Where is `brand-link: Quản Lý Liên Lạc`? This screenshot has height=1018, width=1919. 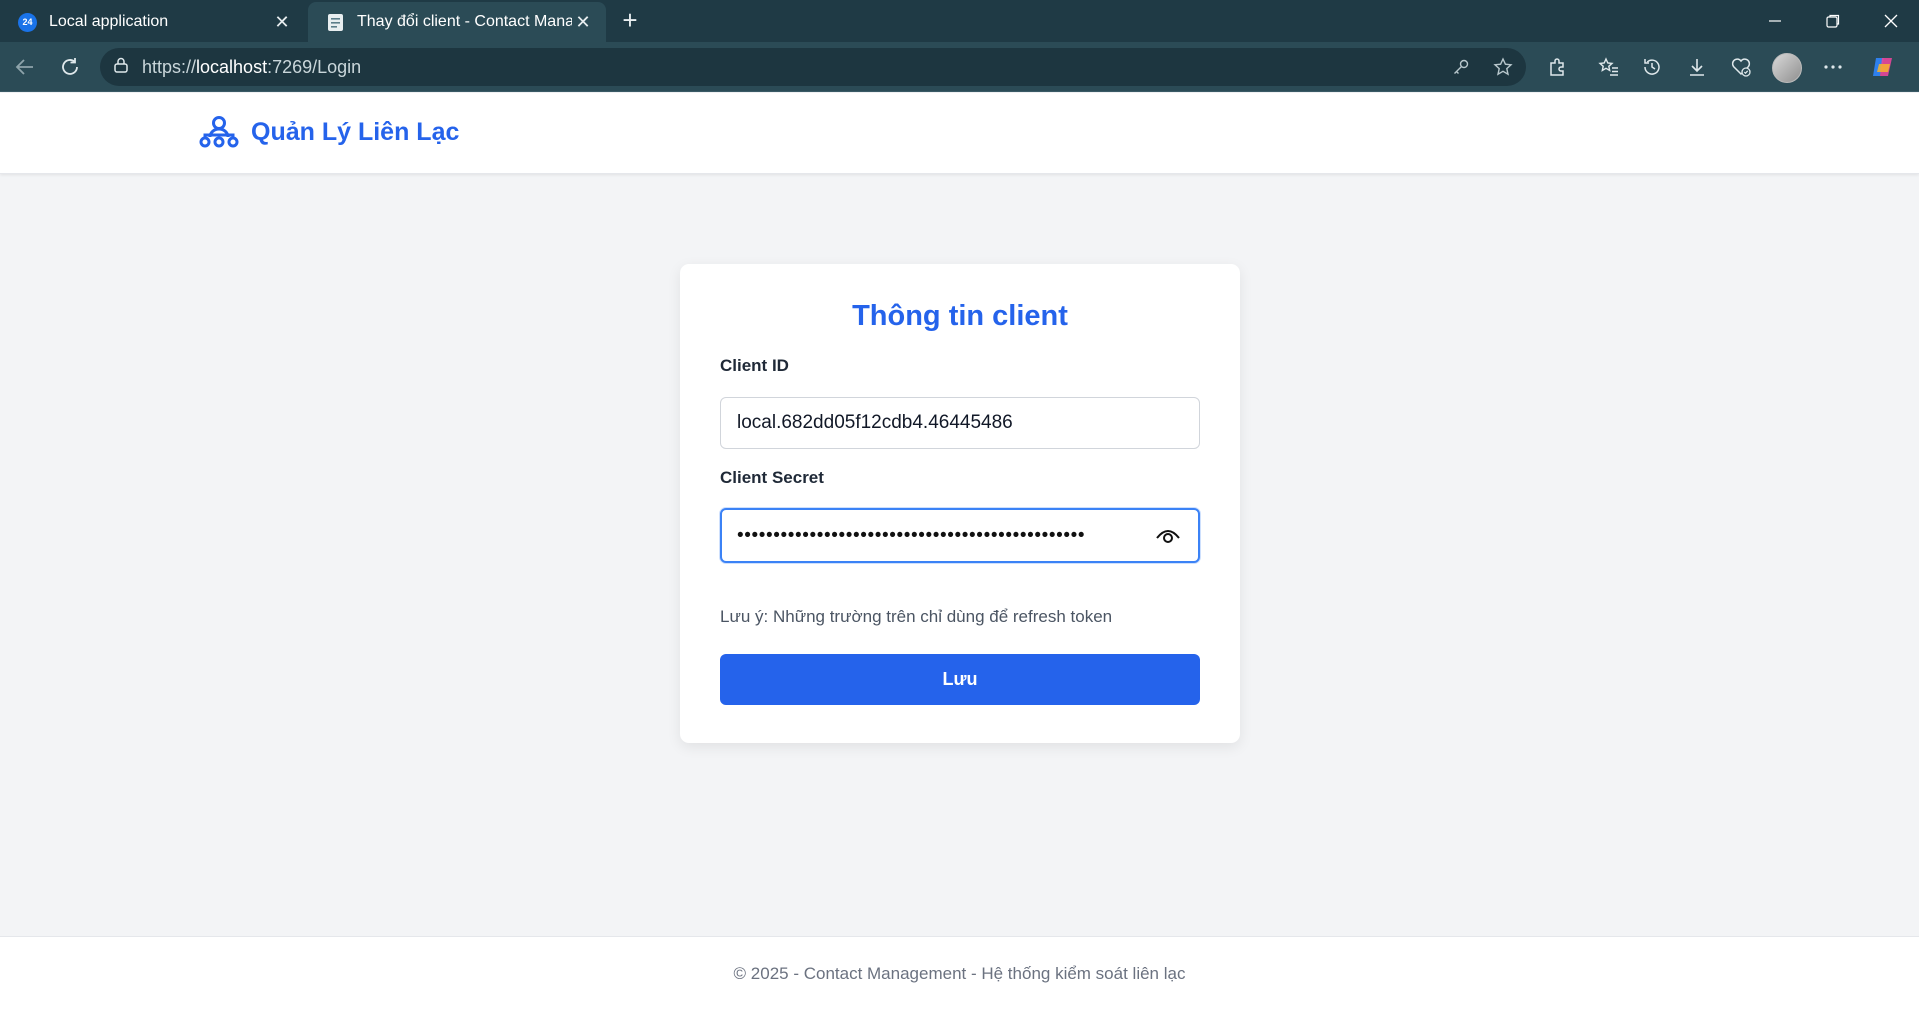
brand-link: Quản Lý Liên Lạc is located at coordinates (329, 132).